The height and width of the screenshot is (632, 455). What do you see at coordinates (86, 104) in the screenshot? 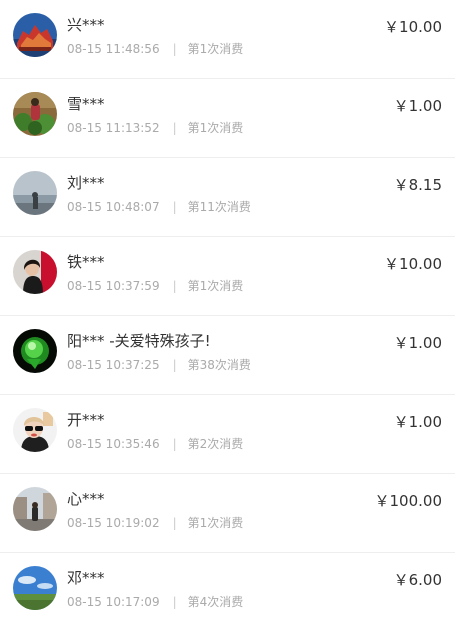
I see `user-name: 雪***` at bounding box center [86, 104].